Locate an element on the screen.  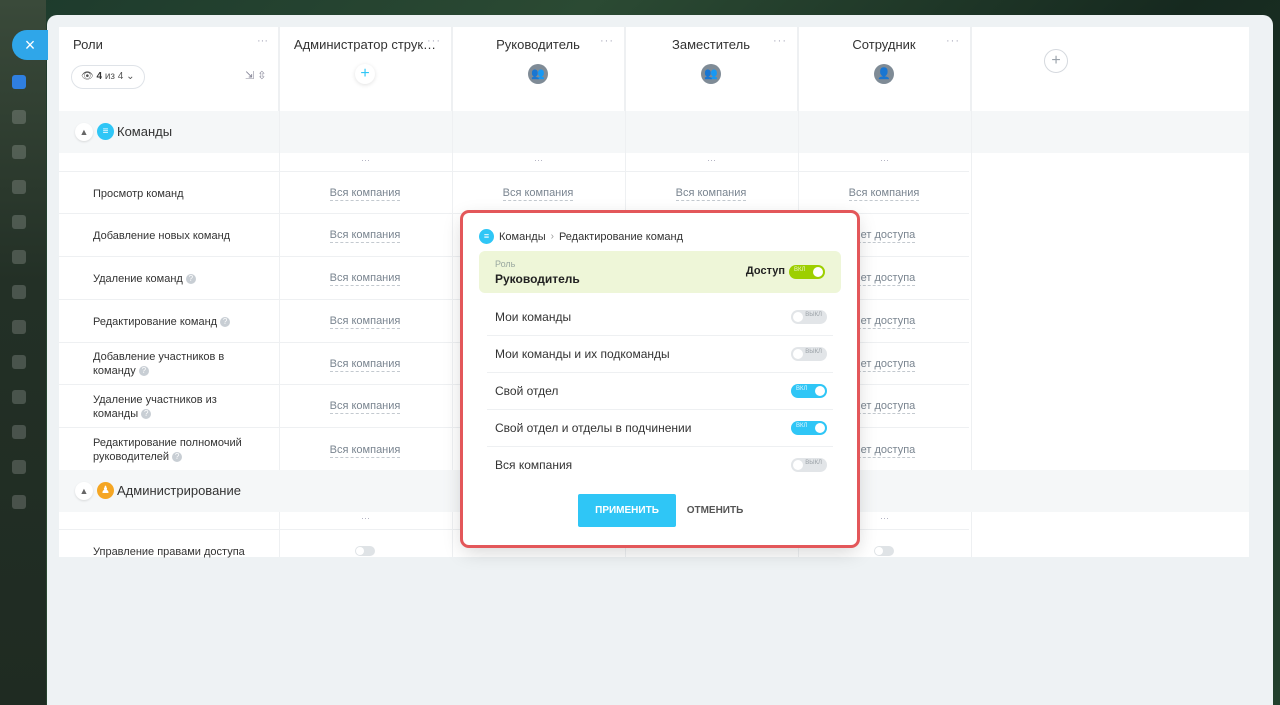
permission-label: Удаление участников из команды ? is located at coordinates (155, 407).